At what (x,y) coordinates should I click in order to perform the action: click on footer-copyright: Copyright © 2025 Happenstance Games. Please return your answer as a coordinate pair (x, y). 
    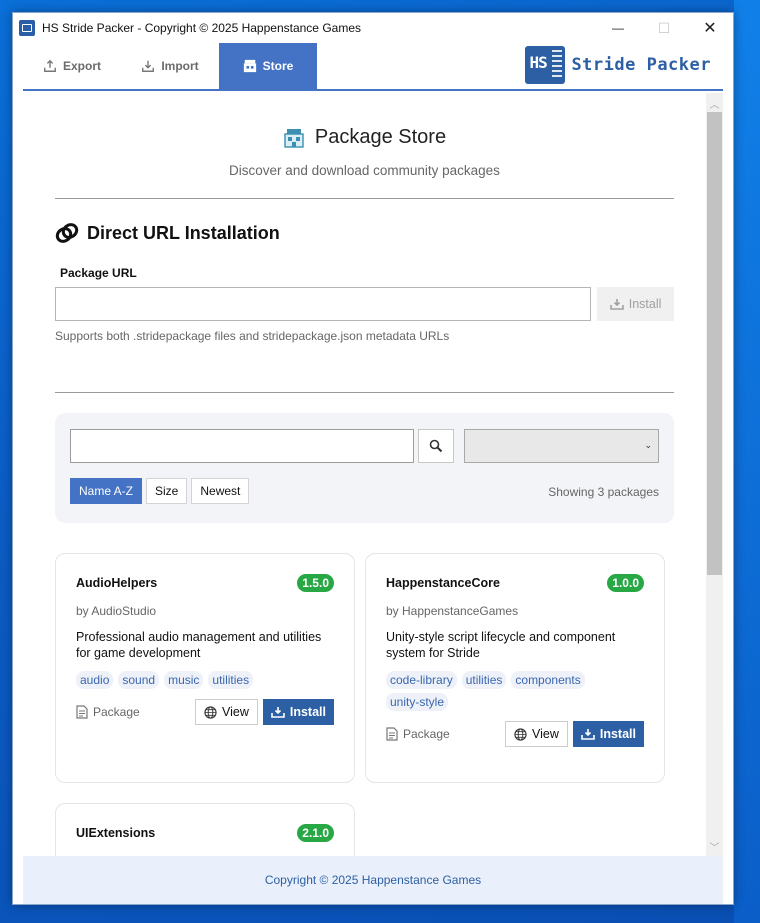
    Looking at the image, I should click on (373, 880).